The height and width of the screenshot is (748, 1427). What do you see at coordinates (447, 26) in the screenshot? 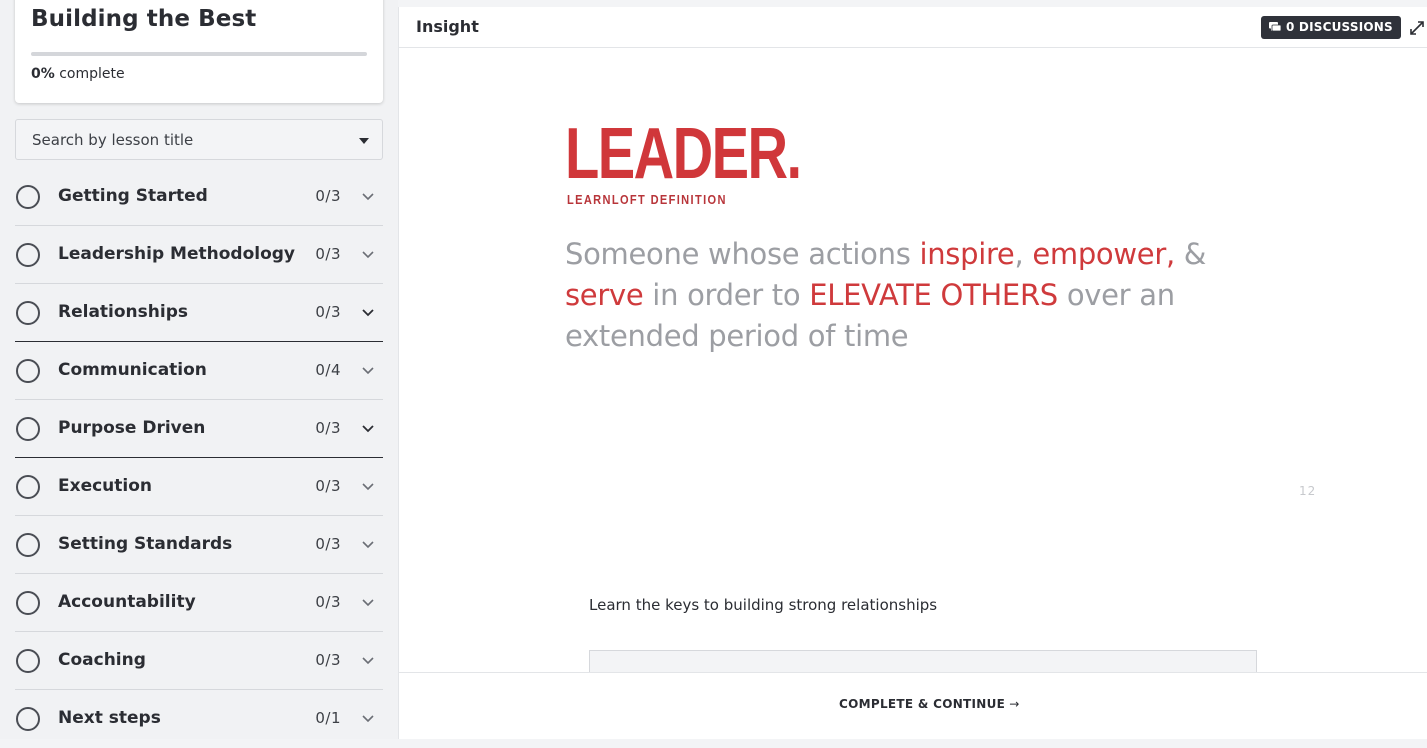
I see `lesson-type-label: Insight` at bounding box center [447, 26].